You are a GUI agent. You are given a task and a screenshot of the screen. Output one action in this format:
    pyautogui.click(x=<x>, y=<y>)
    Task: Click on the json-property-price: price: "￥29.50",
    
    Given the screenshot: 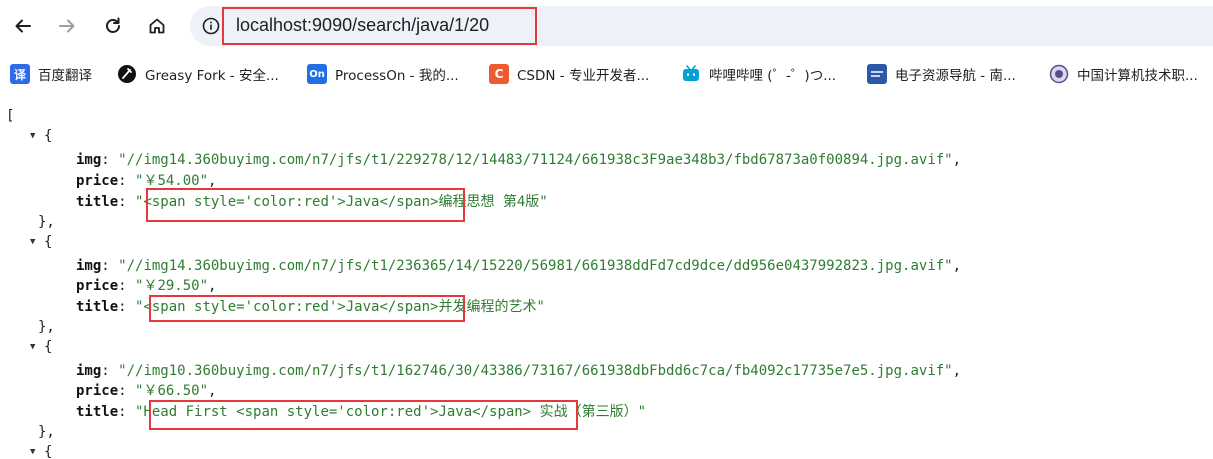 What is the action you would take?
    pyautogui.click(x=146, y=286)
    